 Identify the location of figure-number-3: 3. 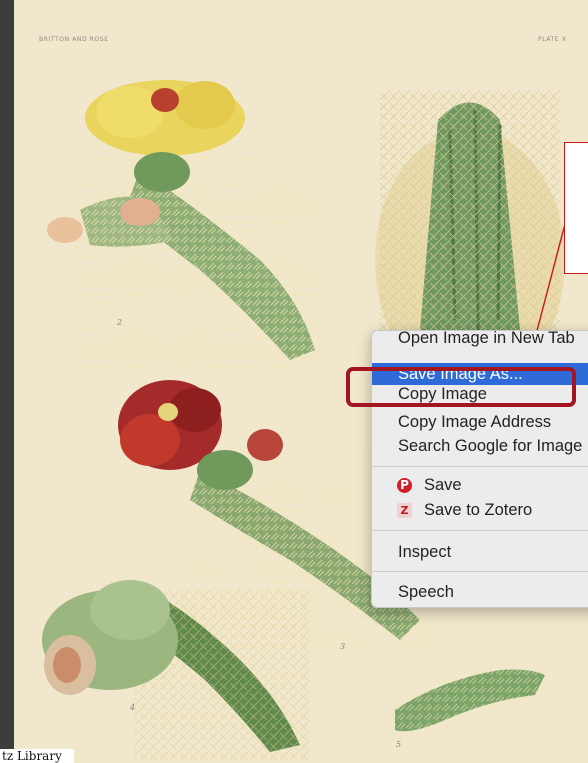
(343, 646).